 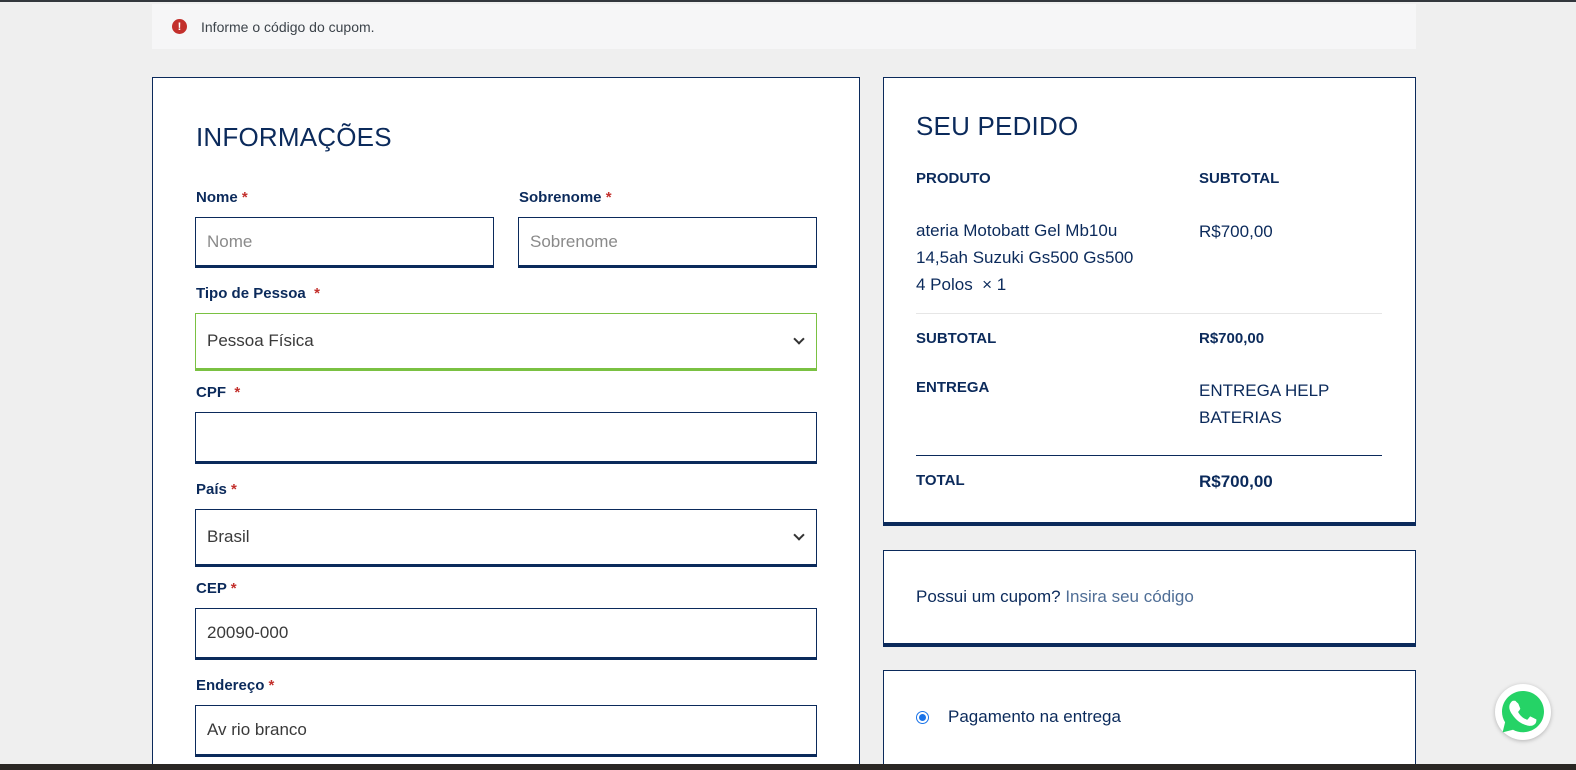 I want to click on total-label: TOTAL, so click(x=940, y=480).